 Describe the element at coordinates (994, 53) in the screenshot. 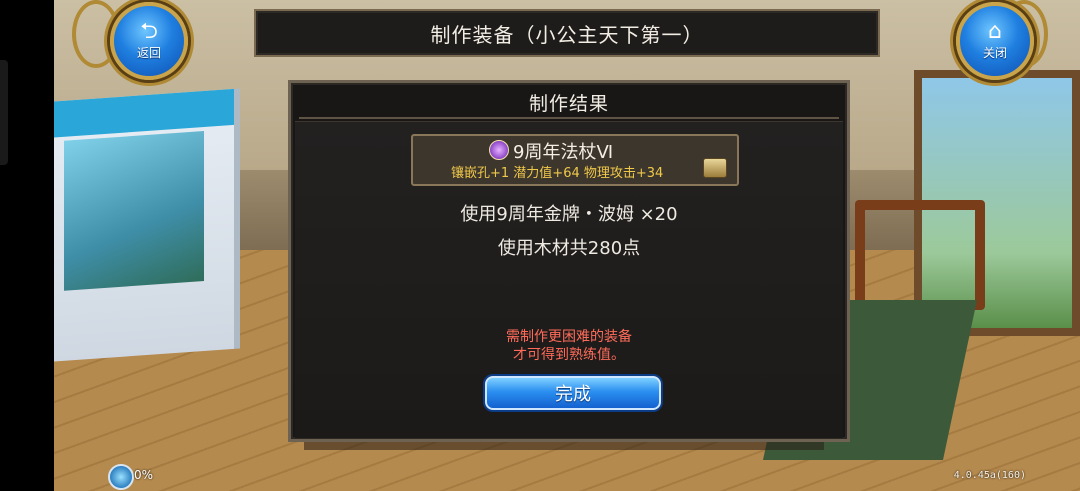

I see `close-button-label: 关闭` at that location.